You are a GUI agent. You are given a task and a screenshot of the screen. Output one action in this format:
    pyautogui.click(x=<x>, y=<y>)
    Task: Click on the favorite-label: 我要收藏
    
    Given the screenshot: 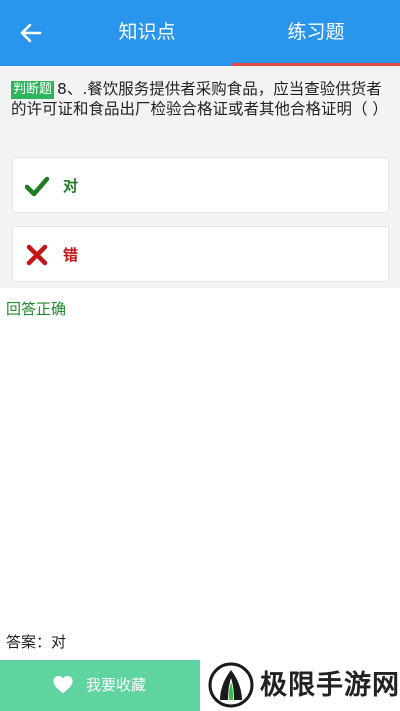 What is the action you would take?
    pyautogui.click(x=116, y=685)
    